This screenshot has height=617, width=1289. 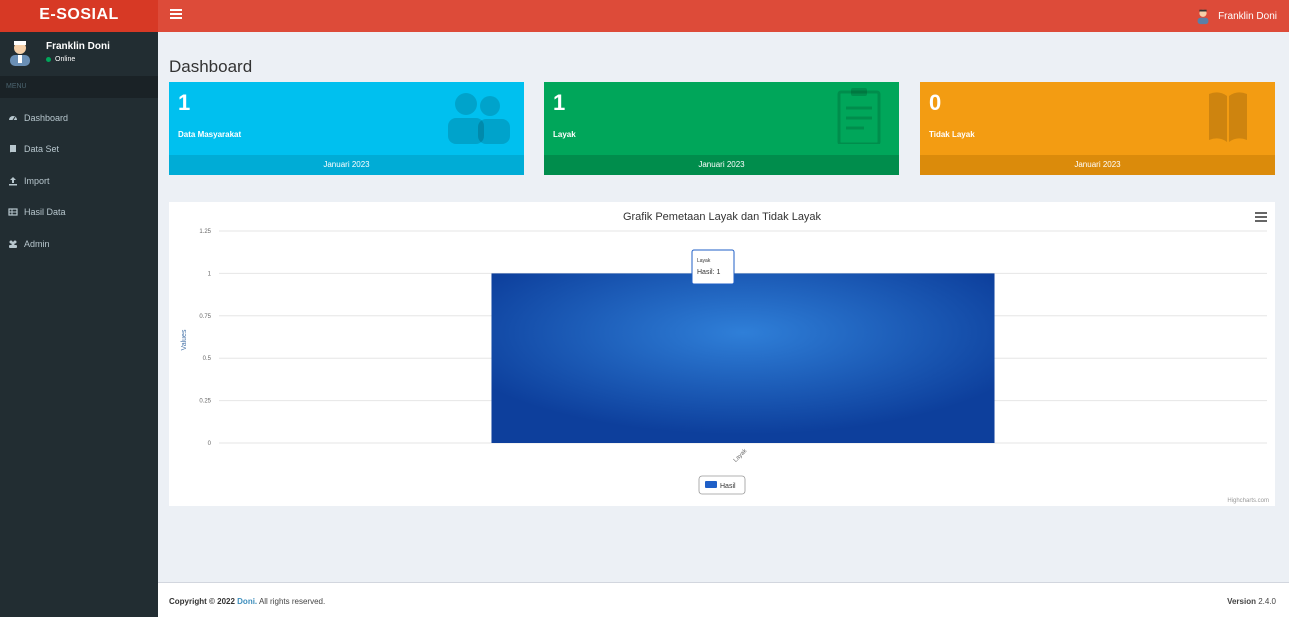 I want to click on dashboard-icon, so click(x=13, y=118).